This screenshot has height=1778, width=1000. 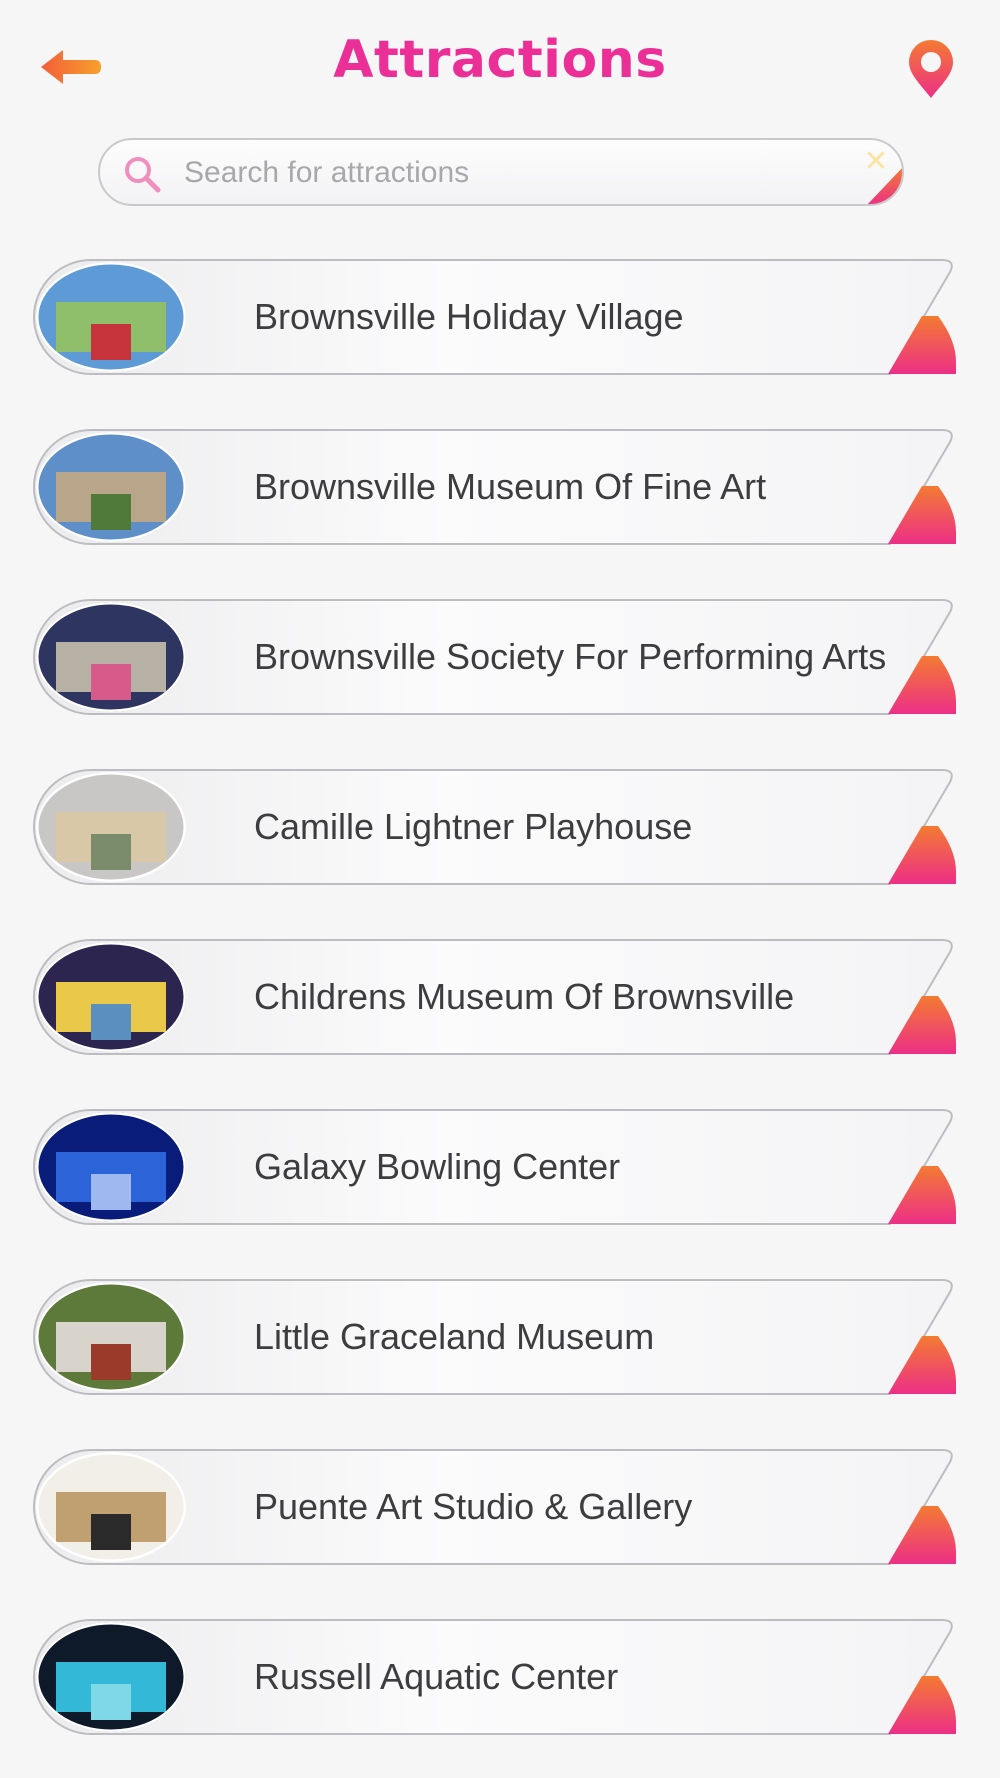 I want to click on list-item: Russell Aquatic Center, so click(x=495, y=1677).